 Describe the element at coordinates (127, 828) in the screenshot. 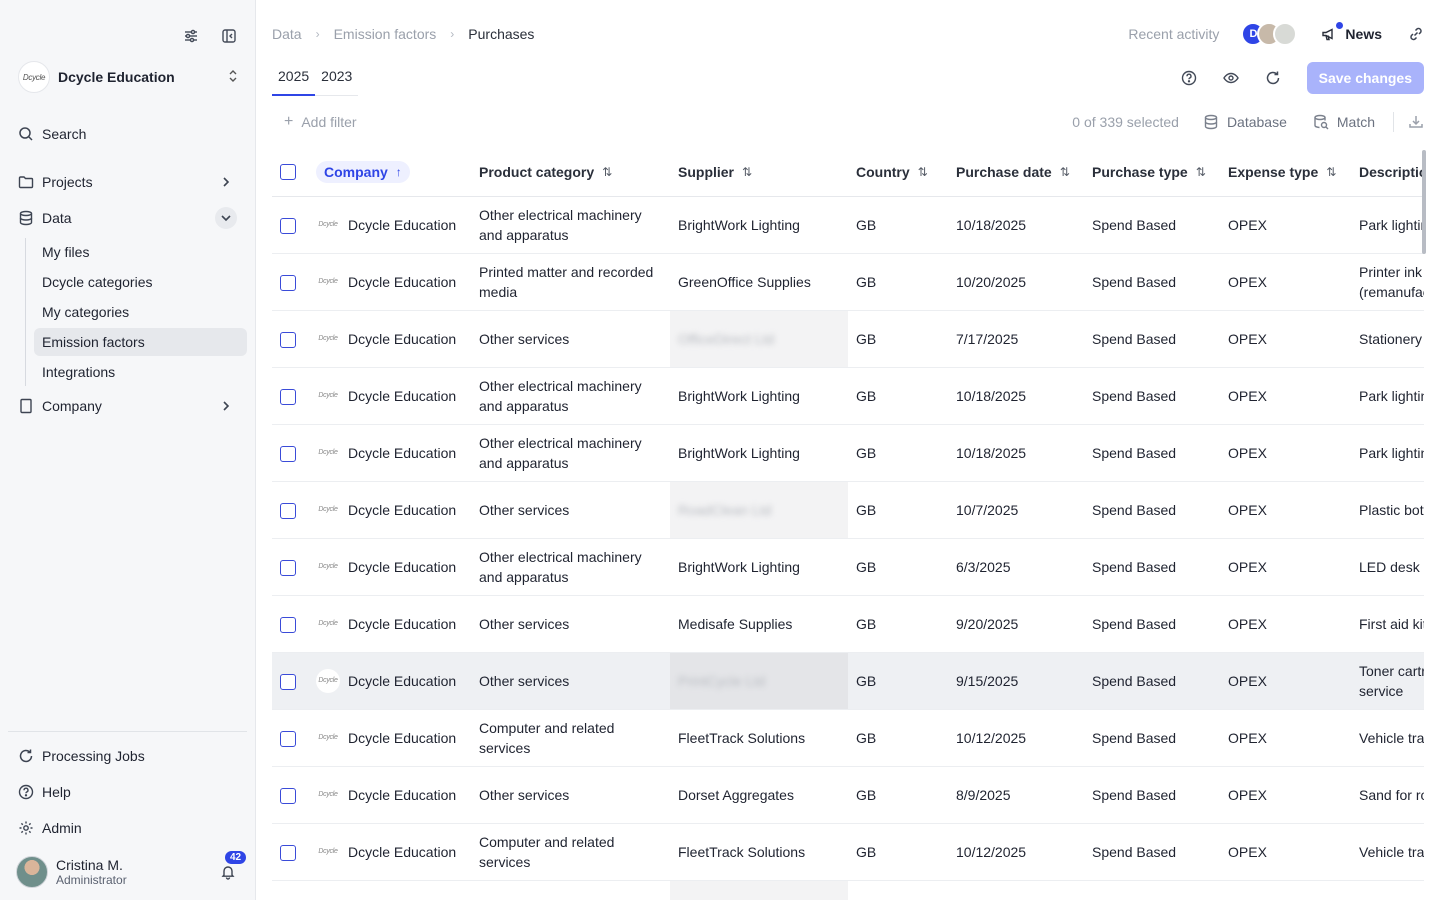

I see `sidebar-item-admin: Admin` at that location.